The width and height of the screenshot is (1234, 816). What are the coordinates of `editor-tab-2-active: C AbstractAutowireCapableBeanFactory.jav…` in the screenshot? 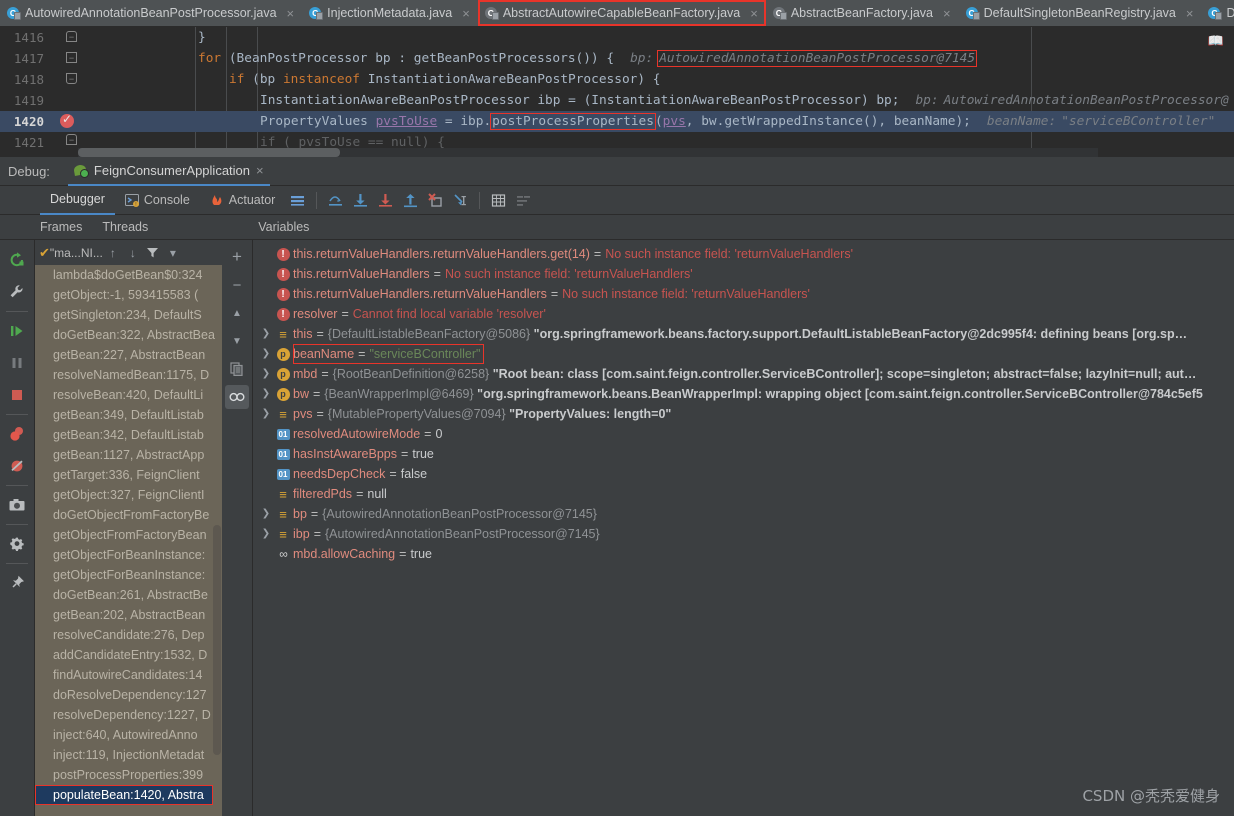 It's located at (621, 13).